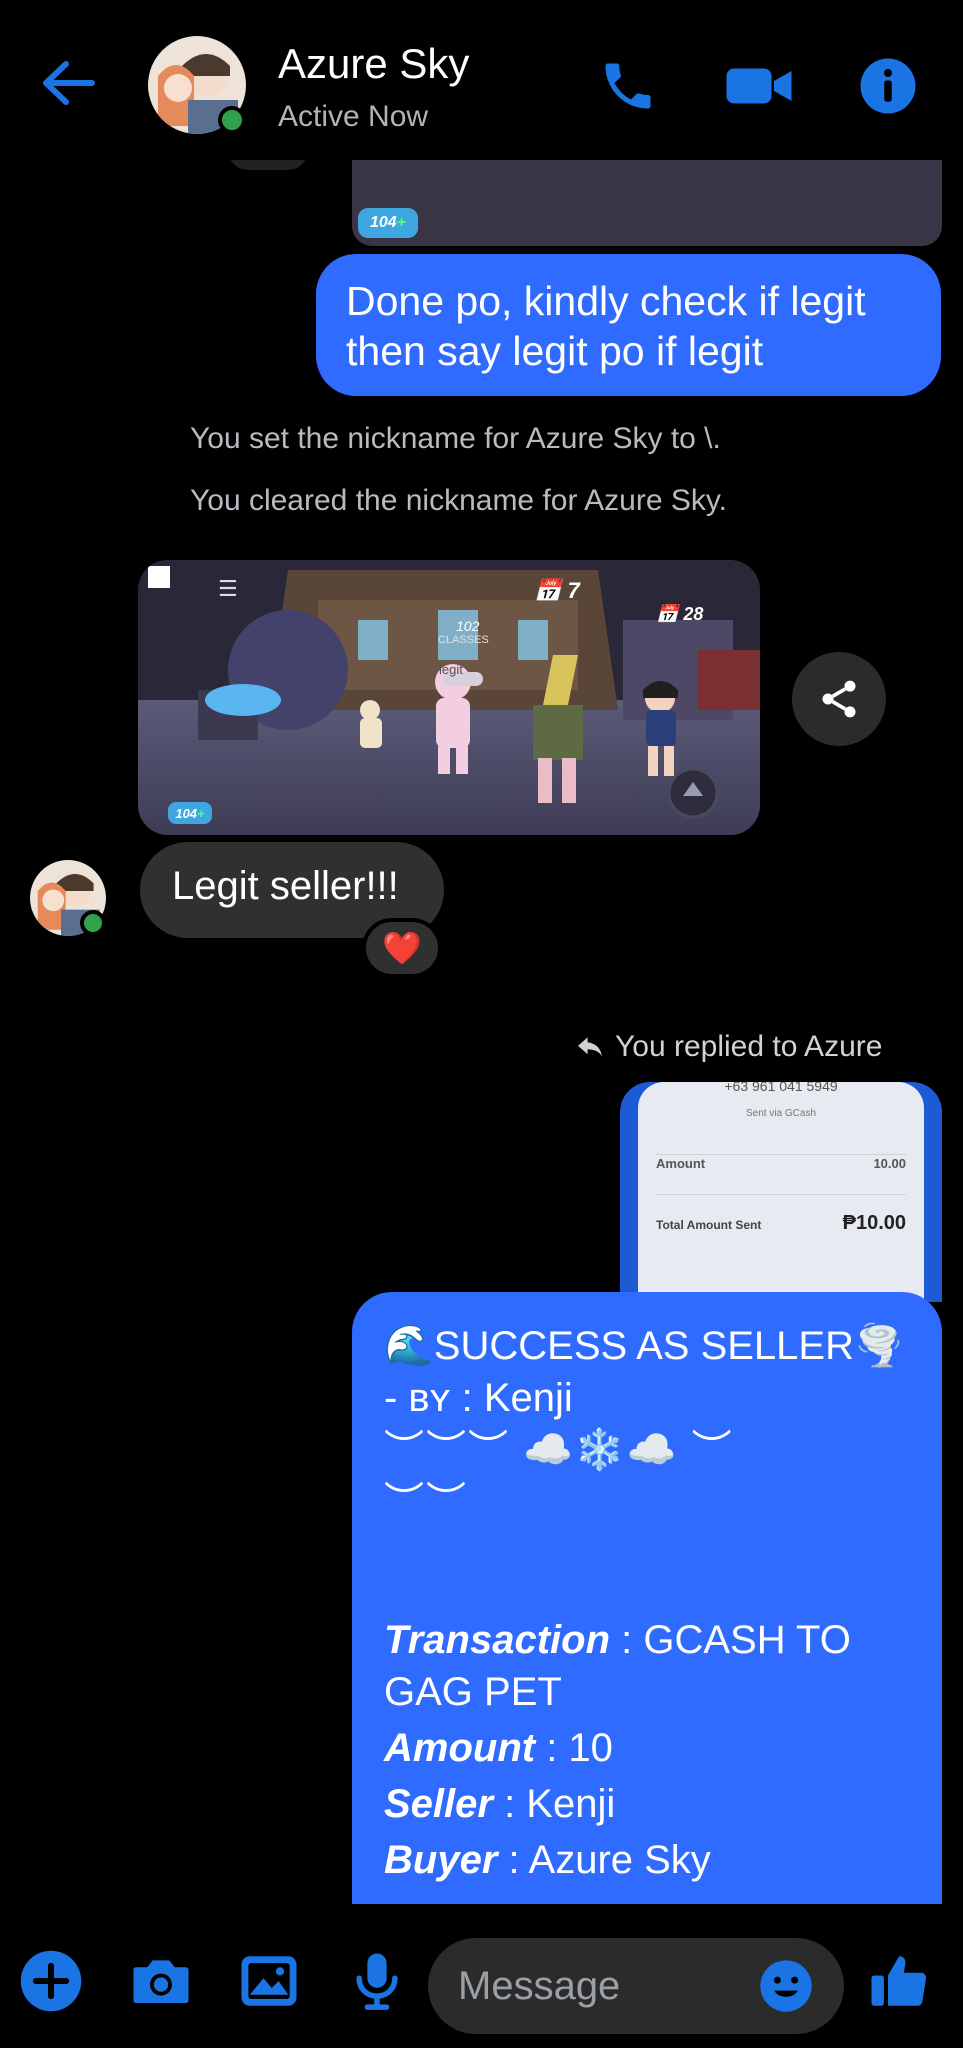 Image resolution: width=963 pixels, height=2048 pixels. What do you see at coordinates (559, 1450) in the screenshot?
I see `decoration-line: ︶︶︶ ☁️❄️☁️ ︶` at bounding box center [559, 1450].